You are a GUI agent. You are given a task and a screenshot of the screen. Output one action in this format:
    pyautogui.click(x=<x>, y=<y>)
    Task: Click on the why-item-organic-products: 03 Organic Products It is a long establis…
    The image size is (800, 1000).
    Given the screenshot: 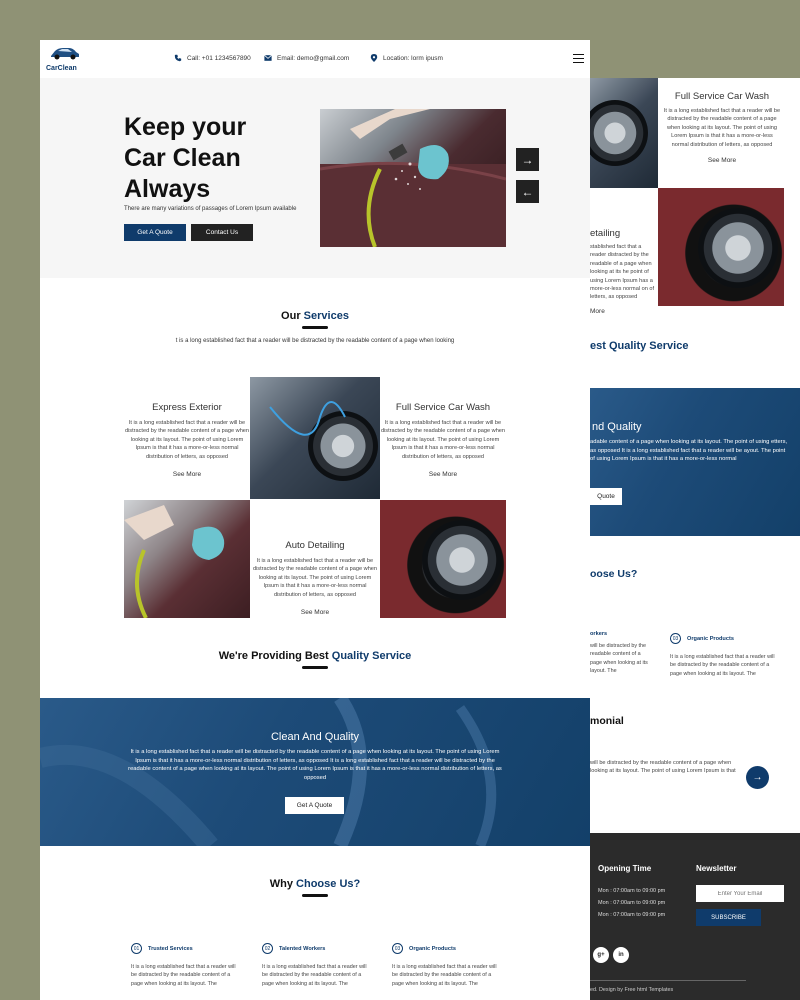 What is the action you would take?
    pyautogui.click(x=447, y=964)
    